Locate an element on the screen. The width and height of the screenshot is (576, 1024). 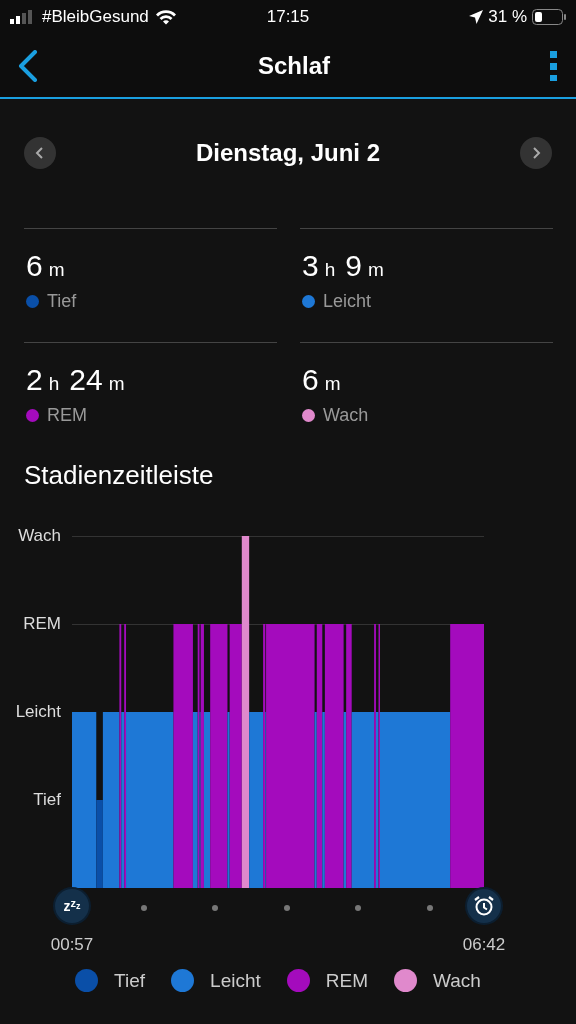
left-chevron-icon is located at coordinates (40, 153).